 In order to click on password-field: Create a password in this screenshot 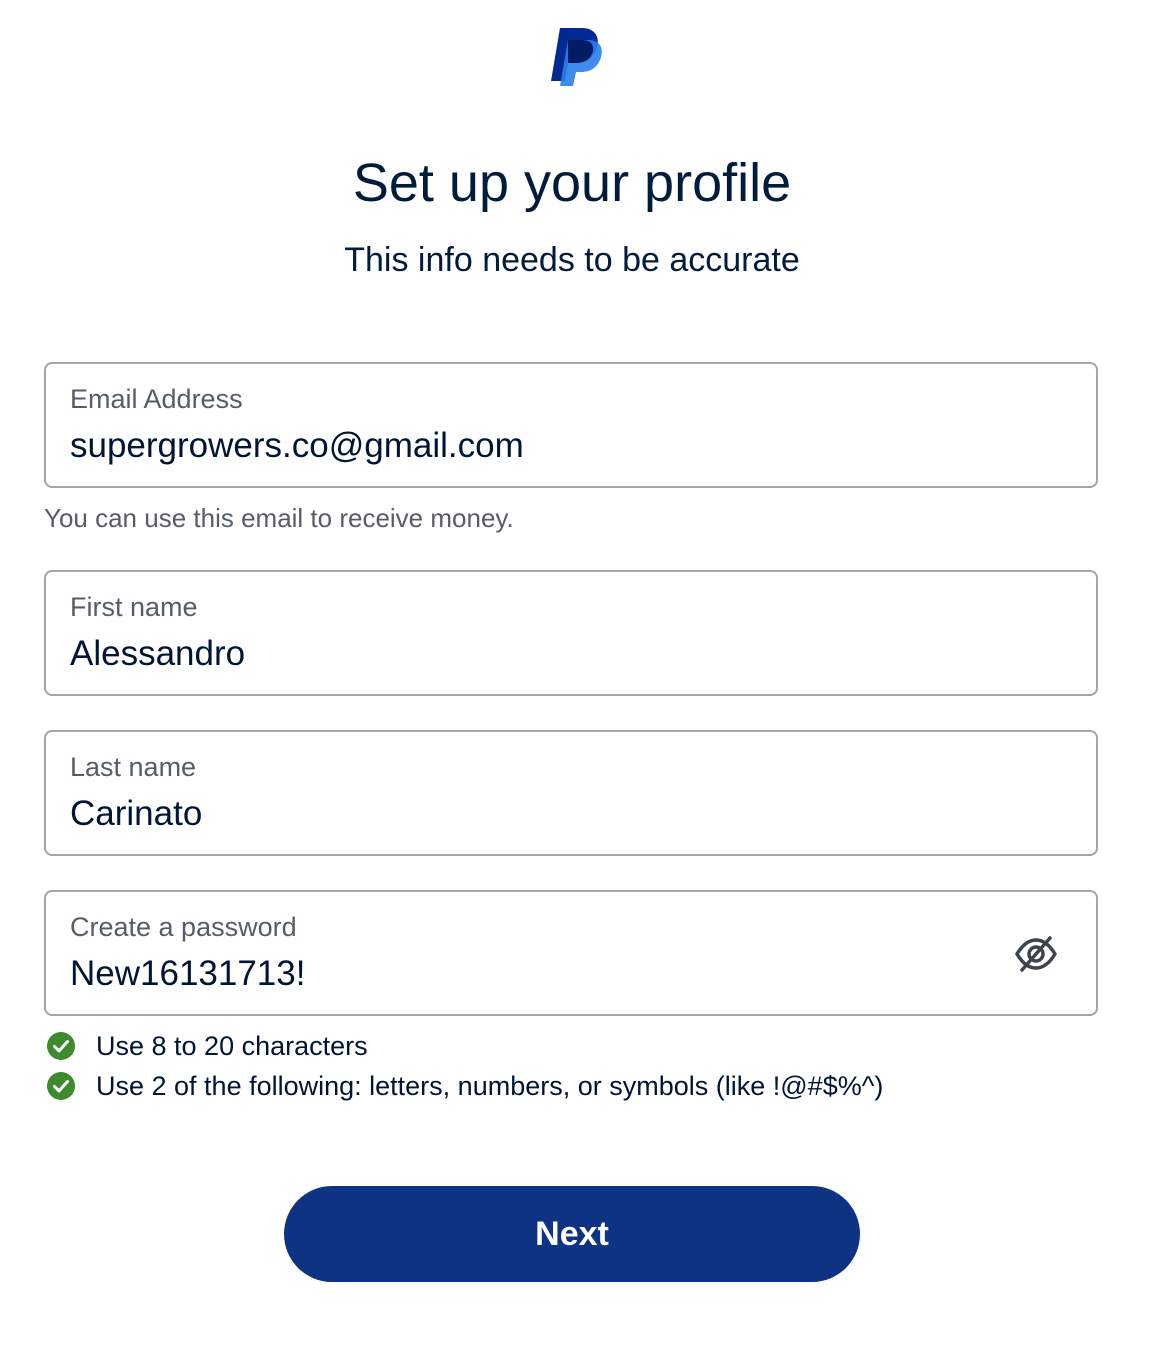, I will do `click(571, 953)`.